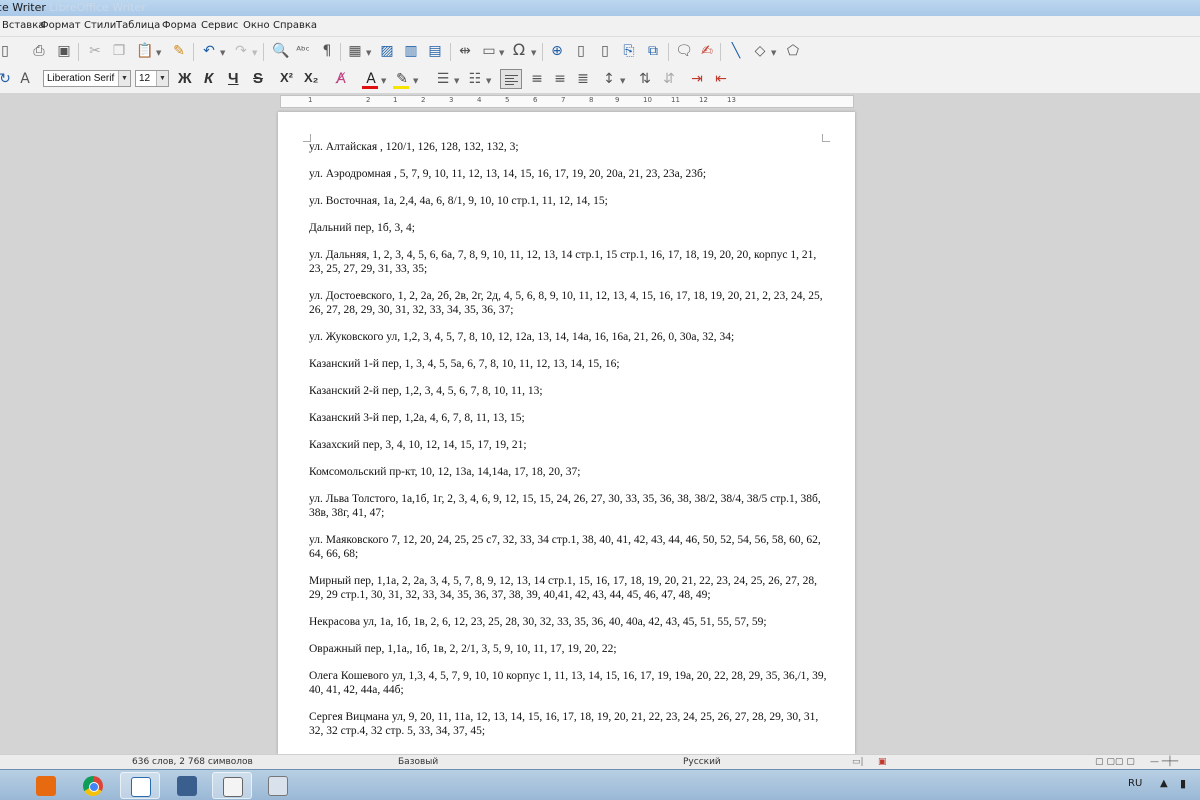  What do you see at coordinates (583, 79) in the screenshot?
I see `justify-icon: ≣` at bounding box center [583, 79].